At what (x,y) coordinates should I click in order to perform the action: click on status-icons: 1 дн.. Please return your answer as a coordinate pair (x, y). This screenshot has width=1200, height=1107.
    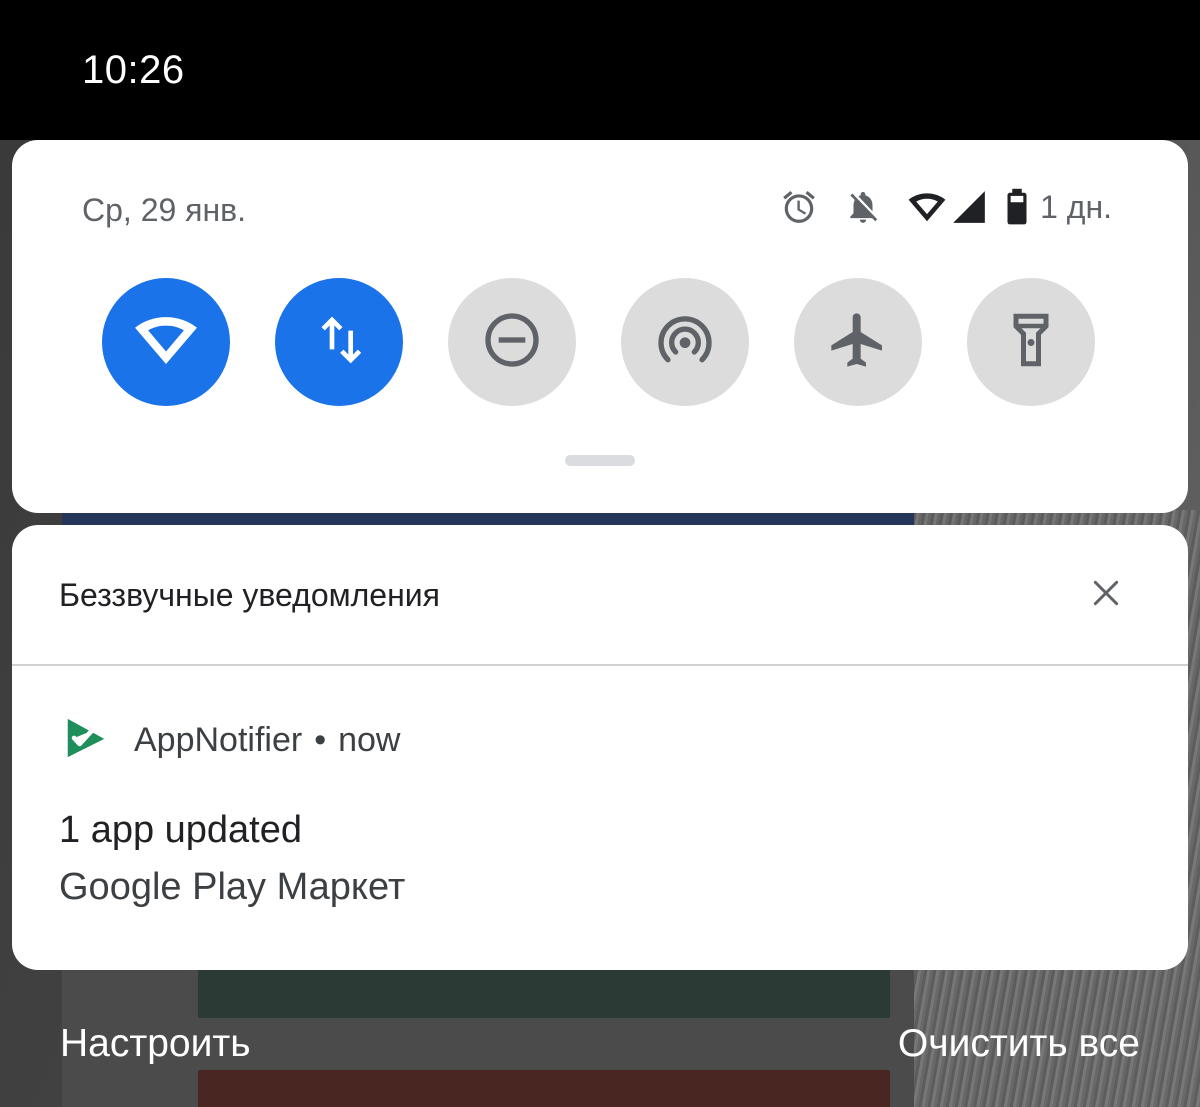
    Looking at the image, I should click on (946, 207).